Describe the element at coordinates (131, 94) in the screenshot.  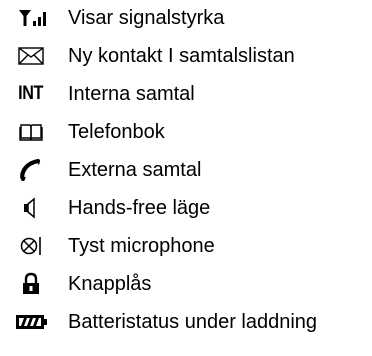
I see `legend-label: Interna samtal` at that location.